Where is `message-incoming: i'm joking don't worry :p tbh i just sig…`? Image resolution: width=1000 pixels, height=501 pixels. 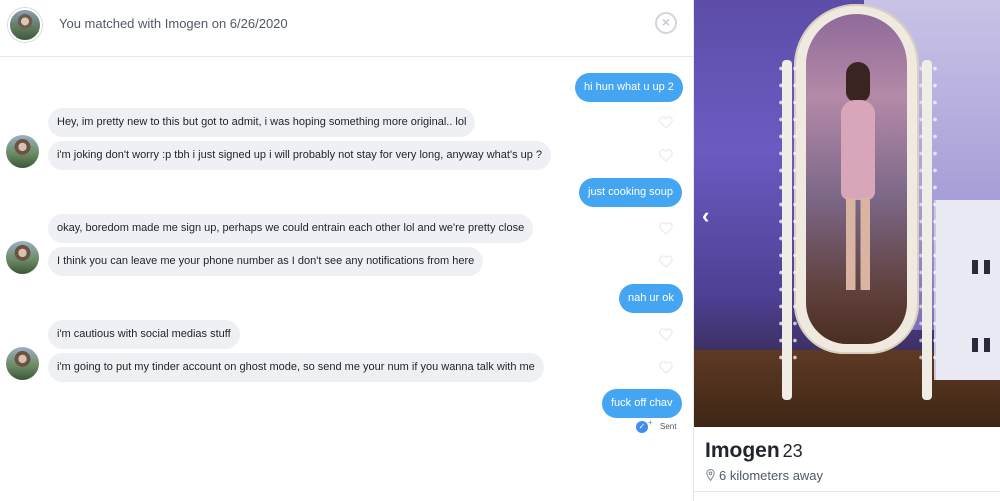 message-incoming: i'm joking don't worry :p tbh i just sig… is located at coordinates (300, 155).